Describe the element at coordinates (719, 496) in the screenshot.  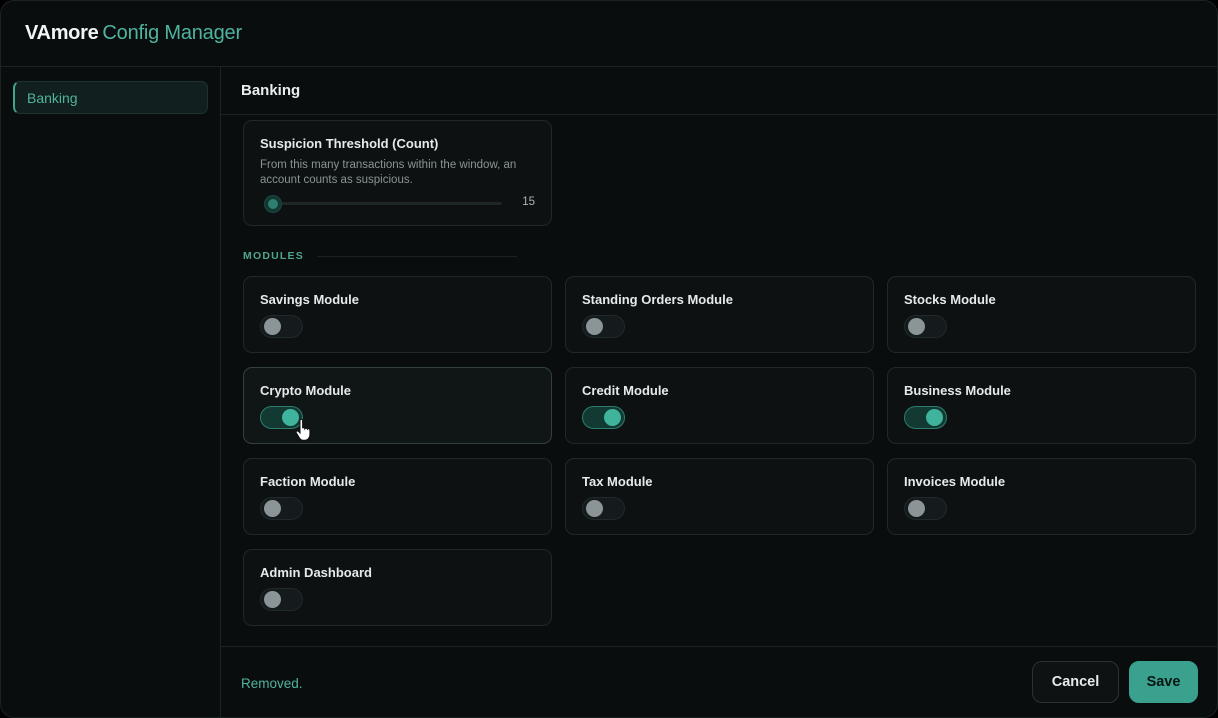
I see `module-card: Tax Module` at that location.